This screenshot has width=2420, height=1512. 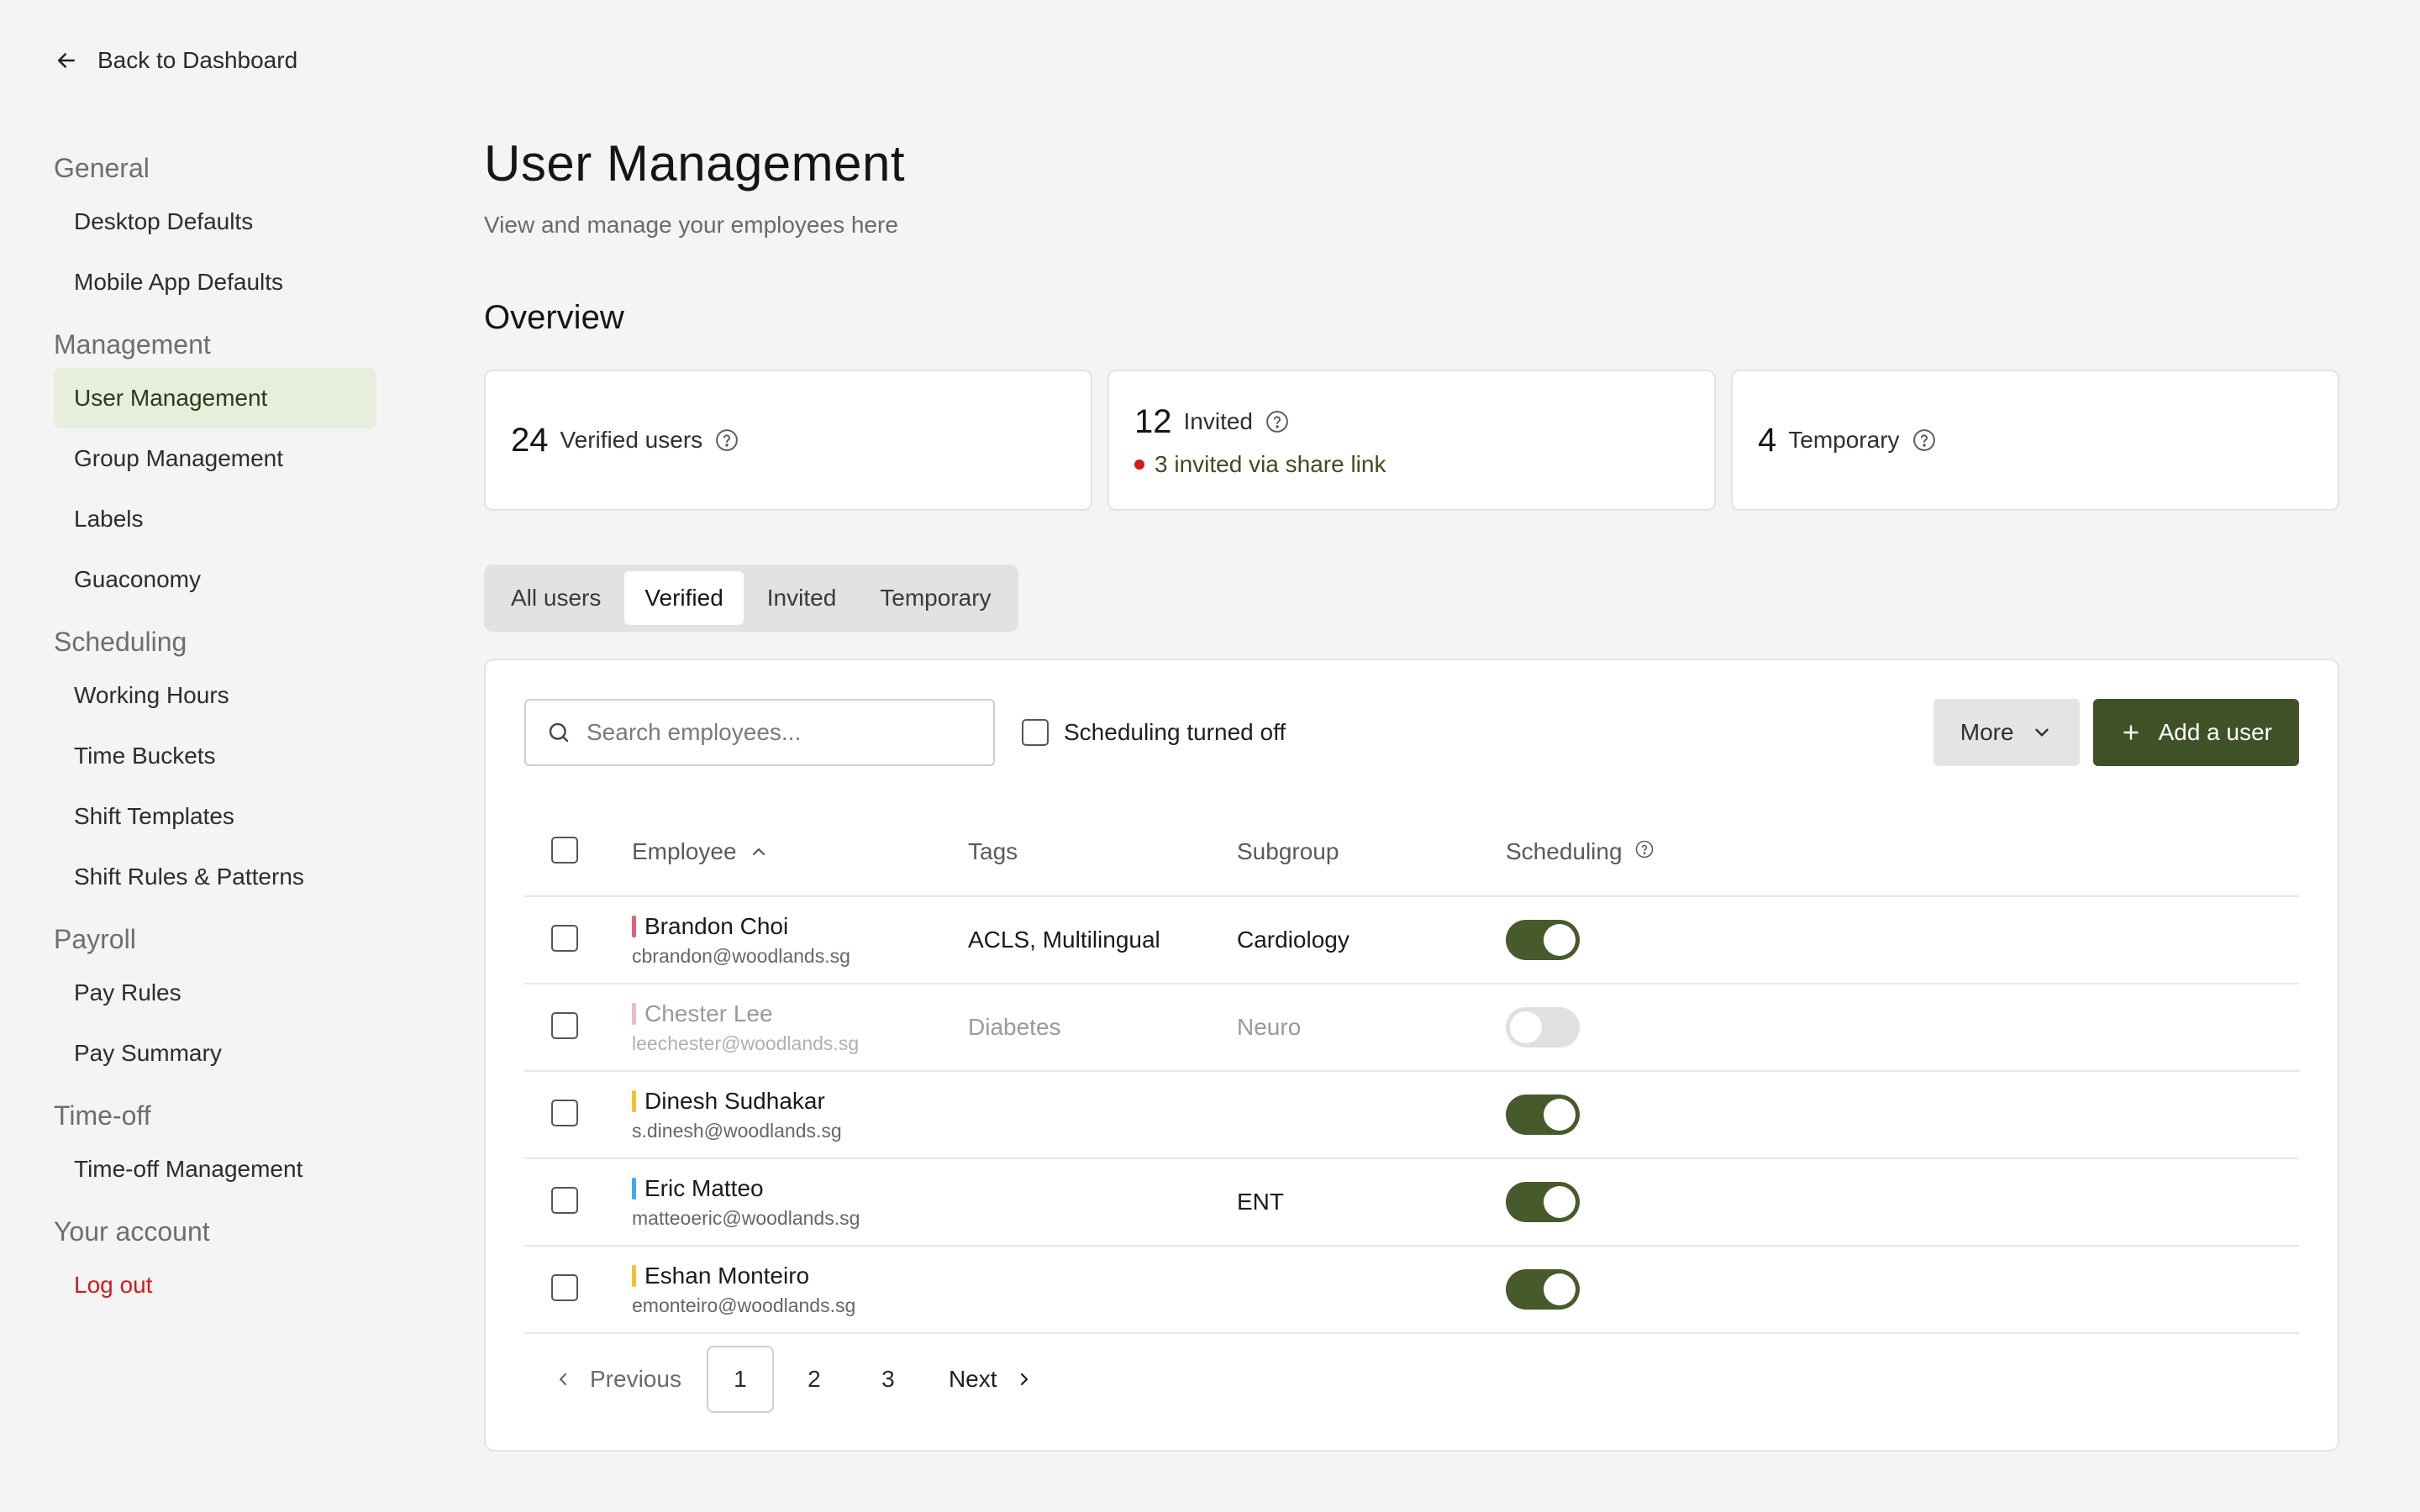 What do you see at coordinates (780, 732) in the screenshot?
I see `search-input` at bounding box center [780, 732].